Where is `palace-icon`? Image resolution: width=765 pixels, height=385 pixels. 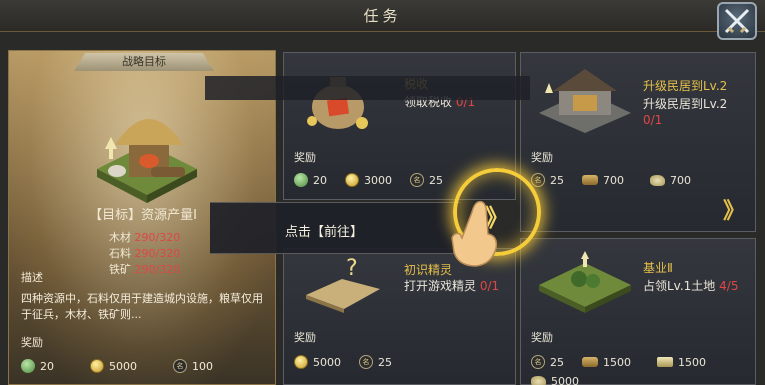
palace-icon is located at coordinates (585, 101).